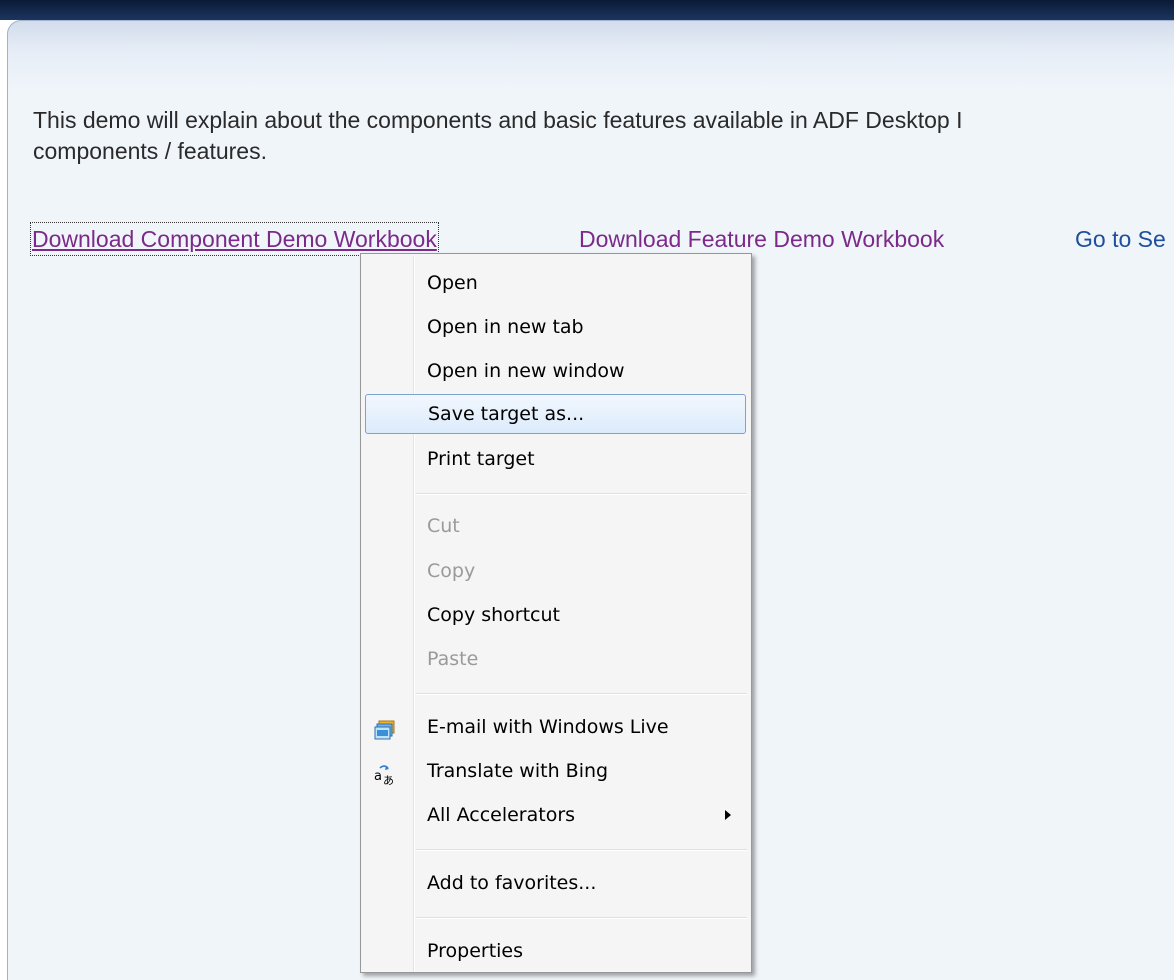 Image resolution: width=1174 pixels, height=980 pixels. What do you see at coordinates (555, 659) in the screenshot?
I see `menu-item-paste: Paste` at bounding box center [555, 659].